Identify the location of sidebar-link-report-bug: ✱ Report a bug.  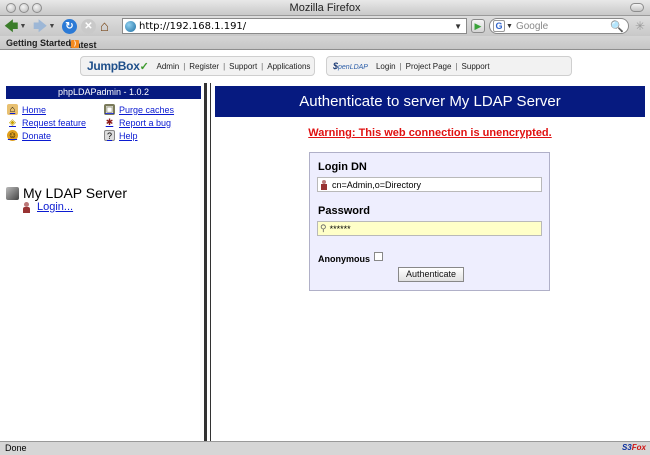
(137, 122).